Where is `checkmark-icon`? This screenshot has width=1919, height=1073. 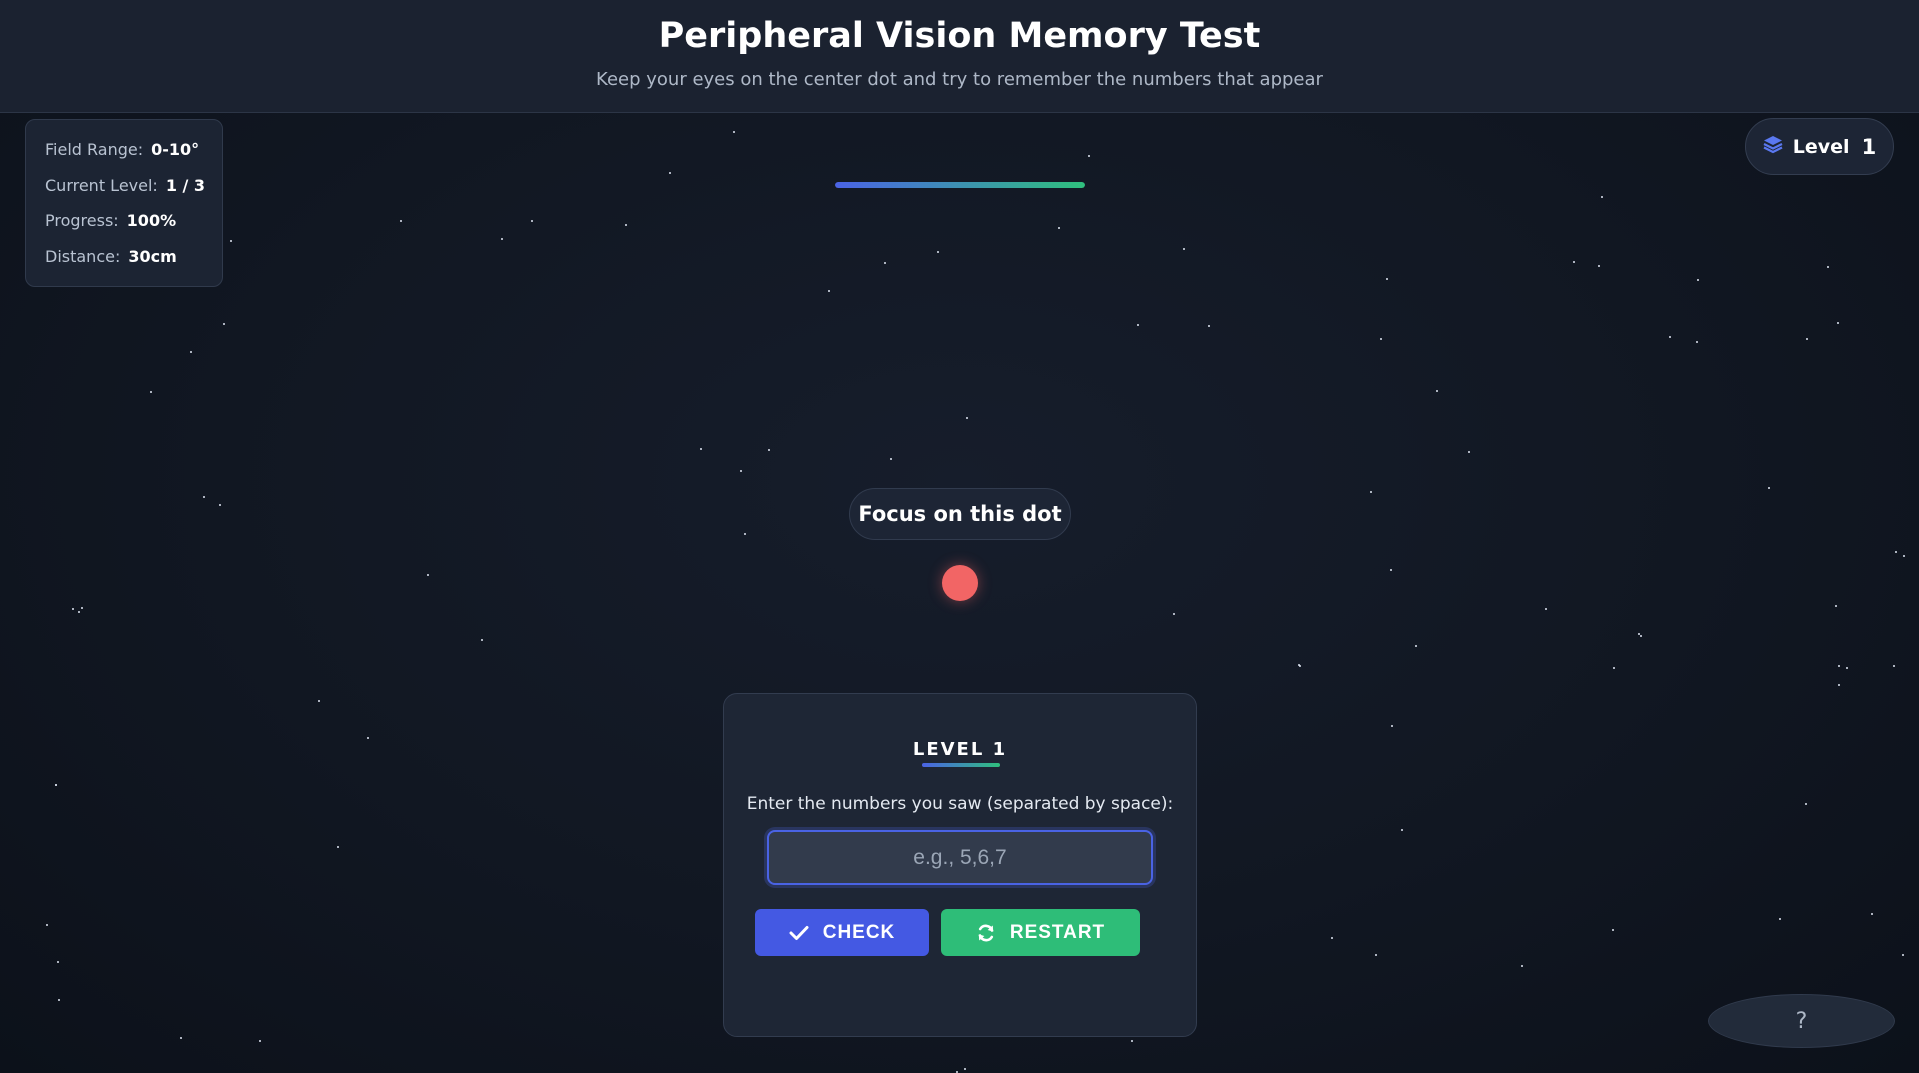 checkmark-icon is located at coordinates (799, 933).